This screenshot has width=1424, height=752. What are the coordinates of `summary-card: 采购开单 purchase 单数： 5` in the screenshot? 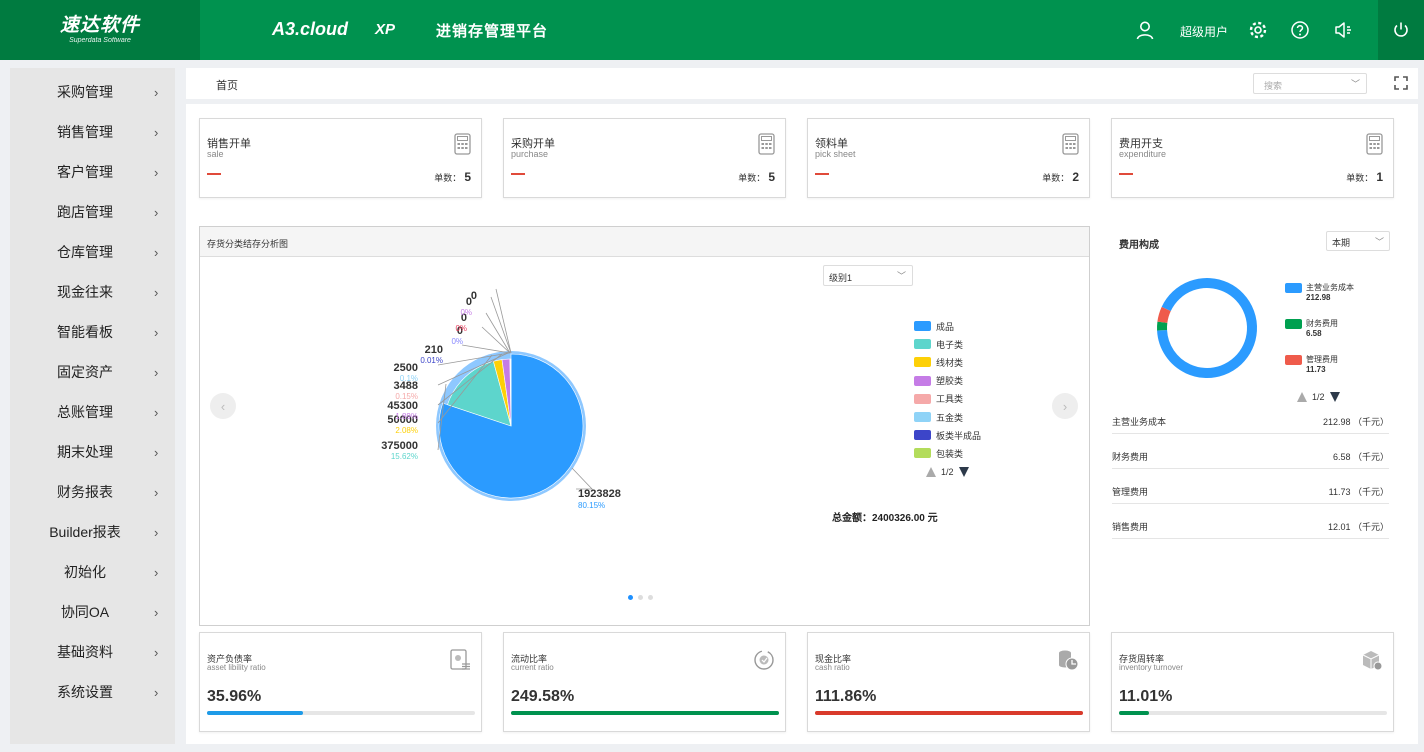 It's located at (644, 158).